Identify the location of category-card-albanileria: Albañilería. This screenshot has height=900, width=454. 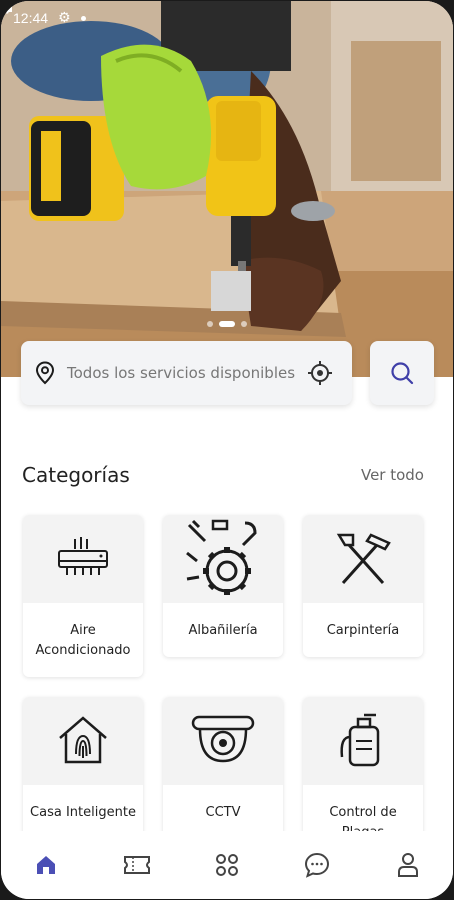
(223, 586).